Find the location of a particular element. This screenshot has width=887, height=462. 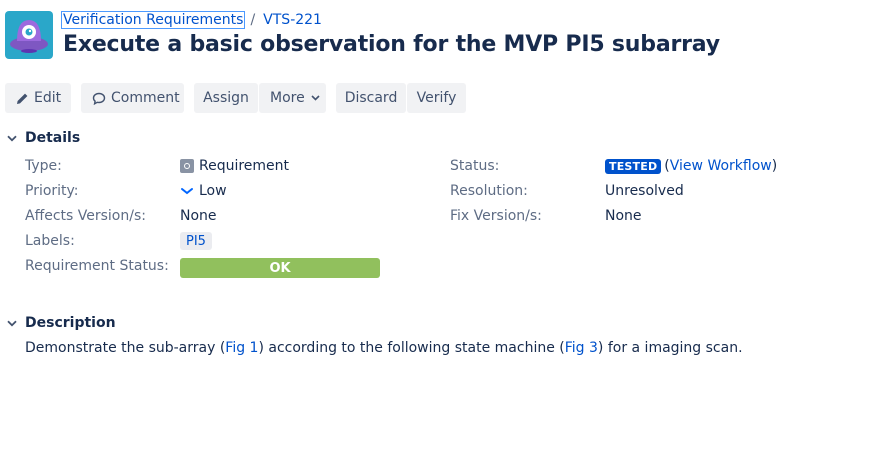

affects-version-value: None is located at coordinates (198, 216).